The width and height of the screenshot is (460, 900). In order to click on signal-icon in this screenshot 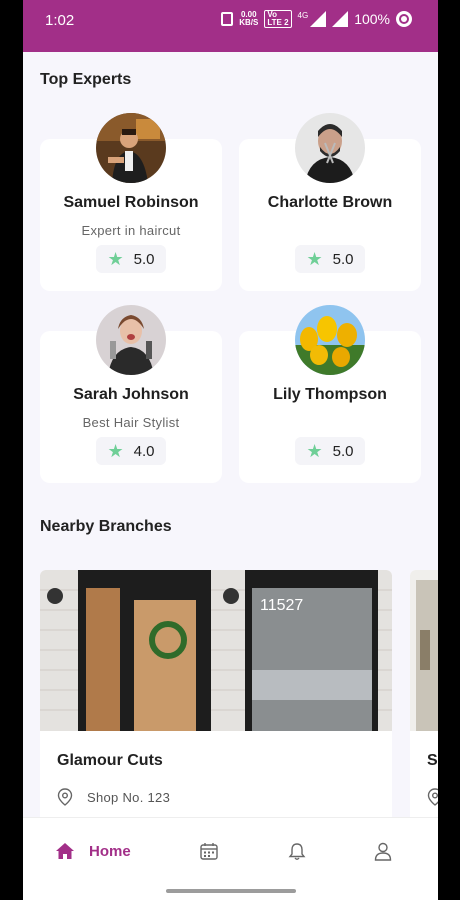, I will do `click(318, 19)`.